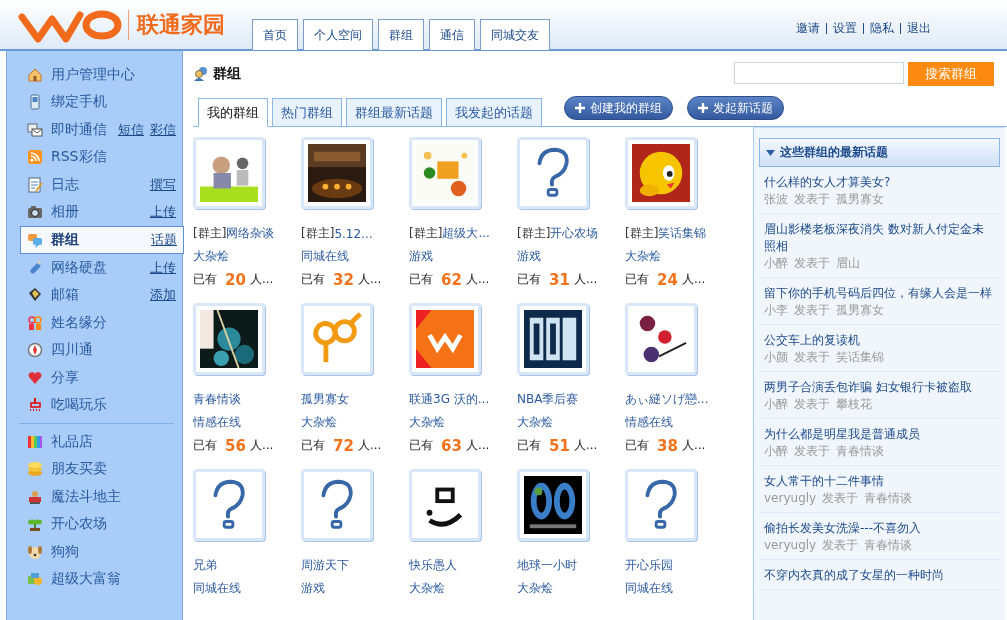  Describe the element at coordinates (879, 293) in the screenshot. I see `topic-link: 留下你的手机号码后四位，有缘人会是一样` at that location.